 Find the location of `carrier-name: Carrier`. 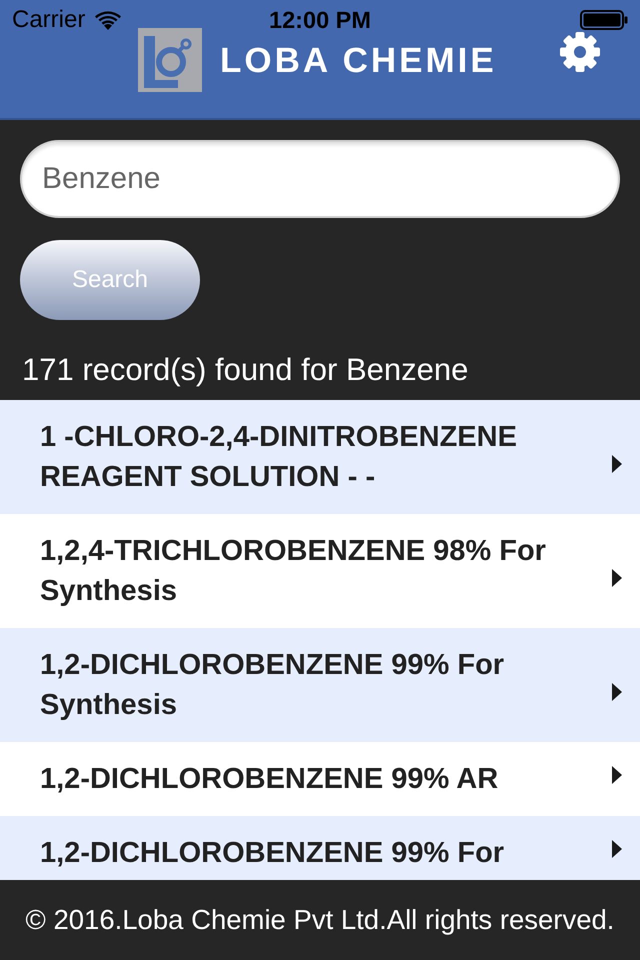

carrier-name: Carrier is located at coordinates (49, 20).